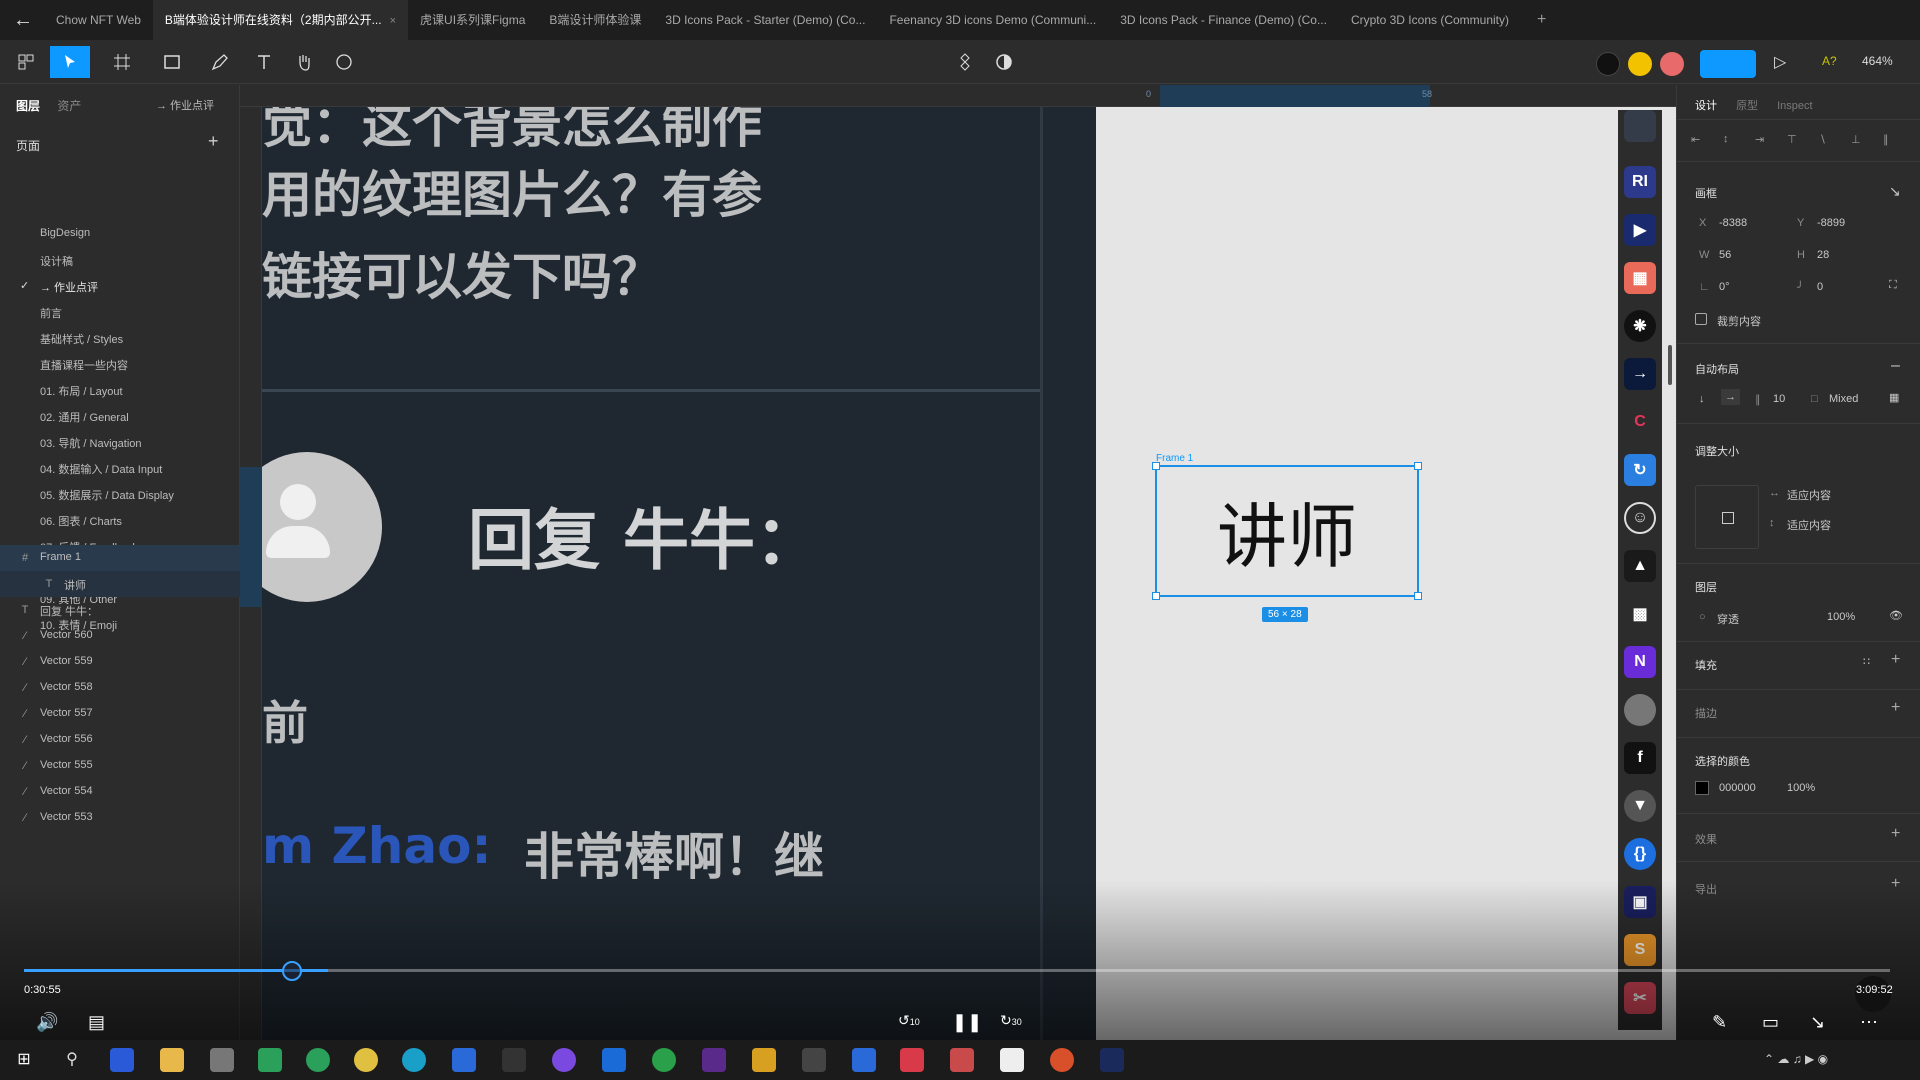 This screenshot has height=1080, width=1920. I want to click on close-tab-icon: ×, so click(393, 21).